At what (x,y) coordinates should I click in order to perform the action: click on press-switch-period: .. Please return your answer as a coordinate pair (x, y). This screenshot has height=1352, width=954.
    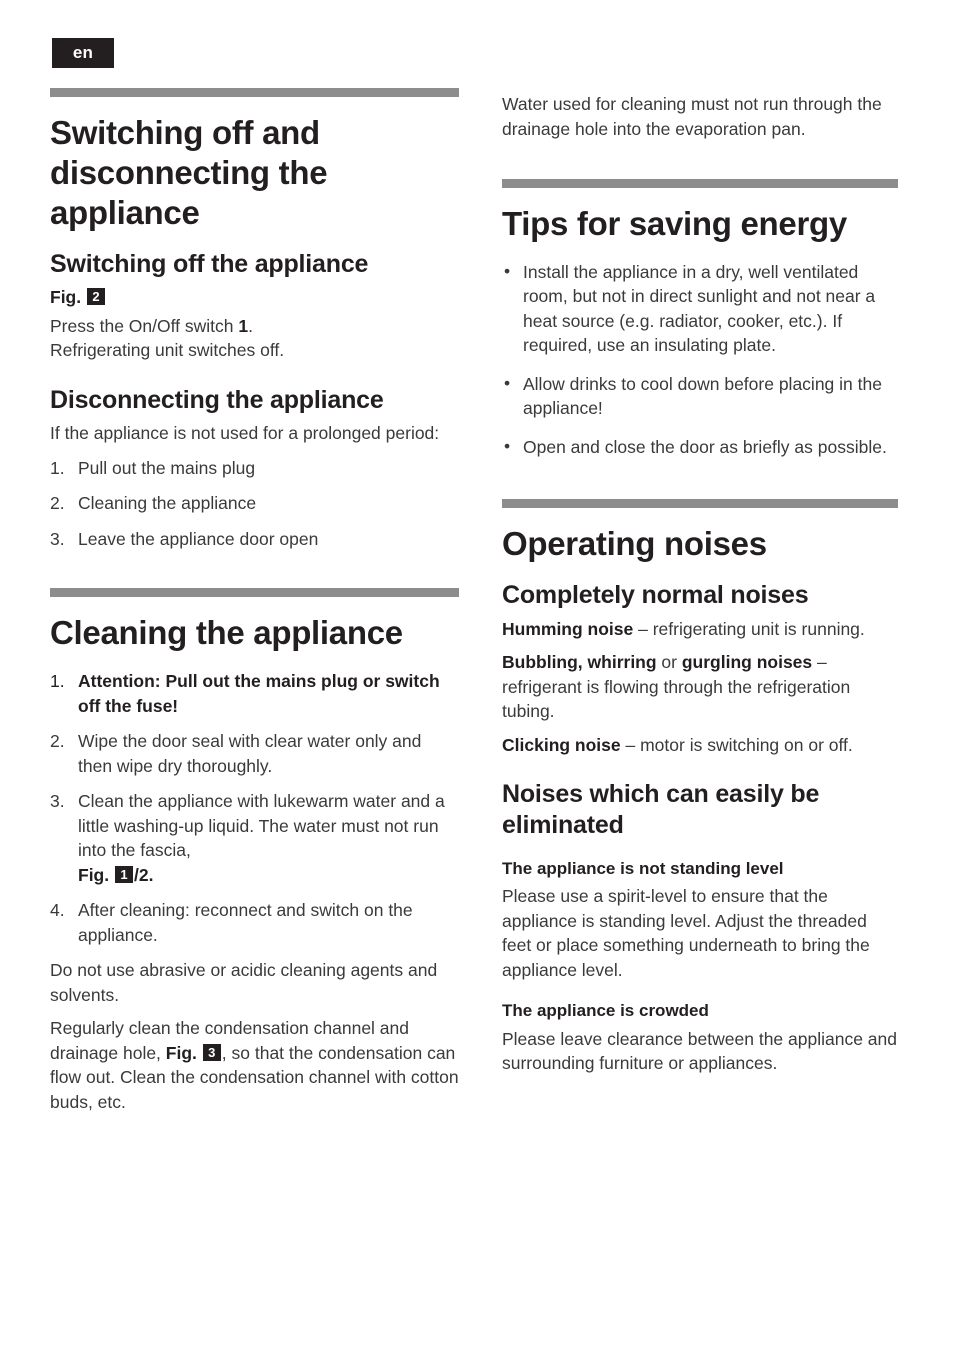
    Looking at the image, I should click on (250, 325).